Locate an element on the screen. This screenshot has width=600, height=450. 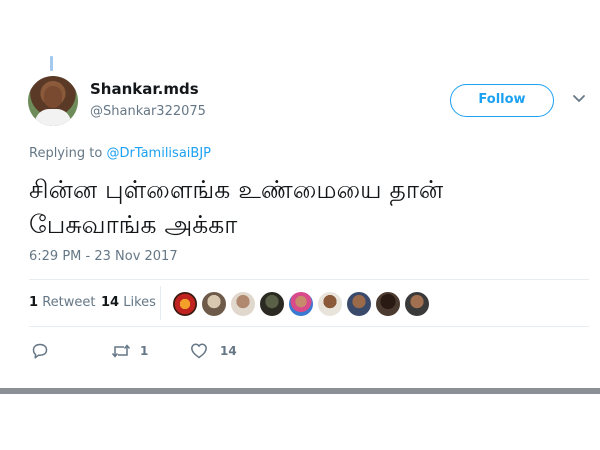
thread-connector-line is located at coordinates (51, 63).